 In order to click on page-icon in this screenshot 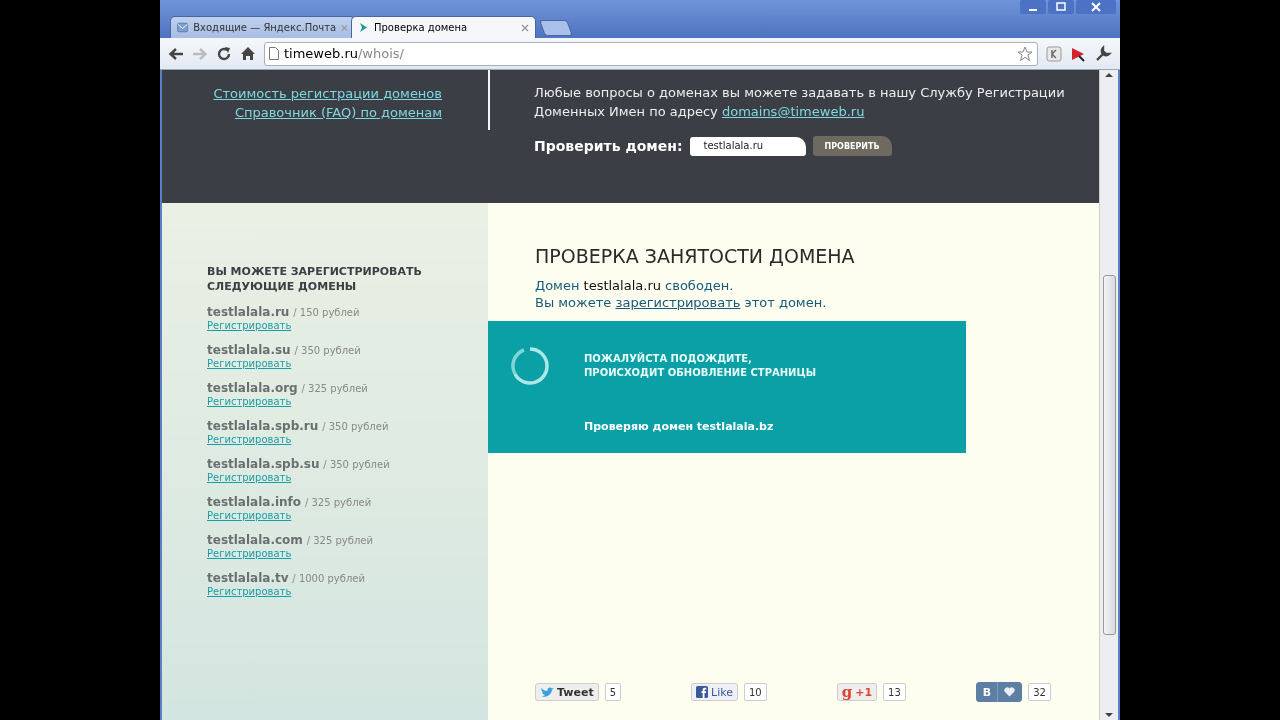, I will do `click(274, 53)`.